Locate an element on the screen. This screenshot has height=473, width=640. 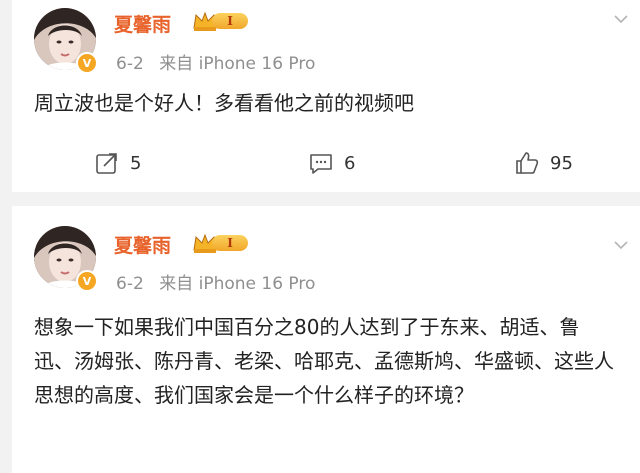
comment-button: 6 is located at coordinates (331, 163).